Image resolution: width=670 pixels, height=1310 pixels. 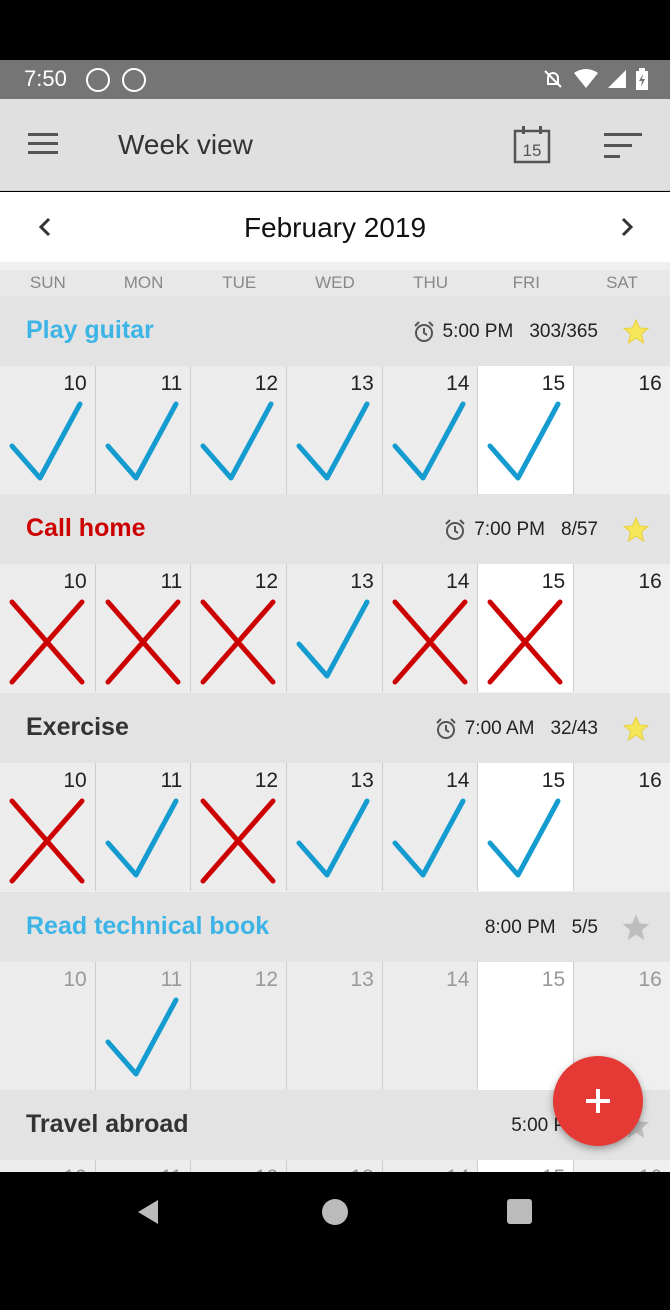 What do you see at coordinates (239, 282) in the screenshot?
I see `weekday-label: TUE` at bounding box center [239, 282].